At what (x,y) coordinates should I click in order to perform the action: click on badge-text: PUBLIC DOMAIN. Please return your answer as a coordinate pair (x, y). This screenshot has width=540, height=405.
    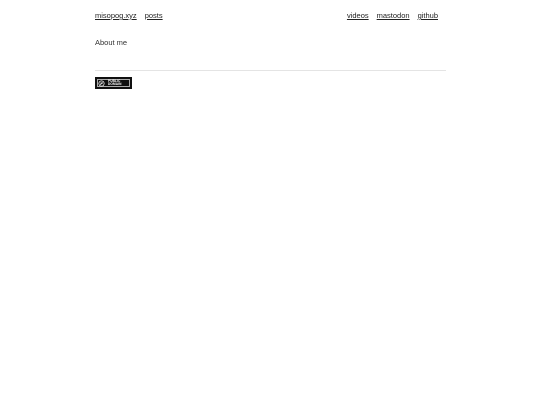
    Looking at the image, I should click on (119, 83).